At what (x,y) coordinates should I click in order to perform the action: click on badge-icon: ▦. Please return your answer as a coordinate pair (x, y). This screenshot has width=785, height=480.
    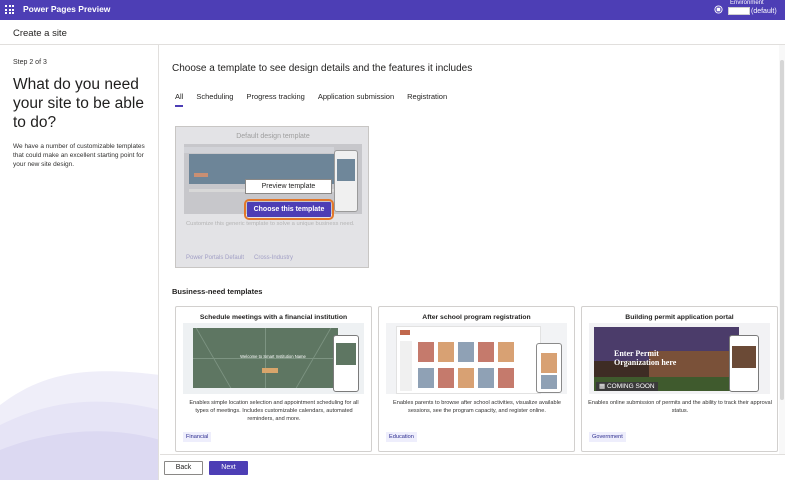
    Looking at the image, I should click on (603, 386).